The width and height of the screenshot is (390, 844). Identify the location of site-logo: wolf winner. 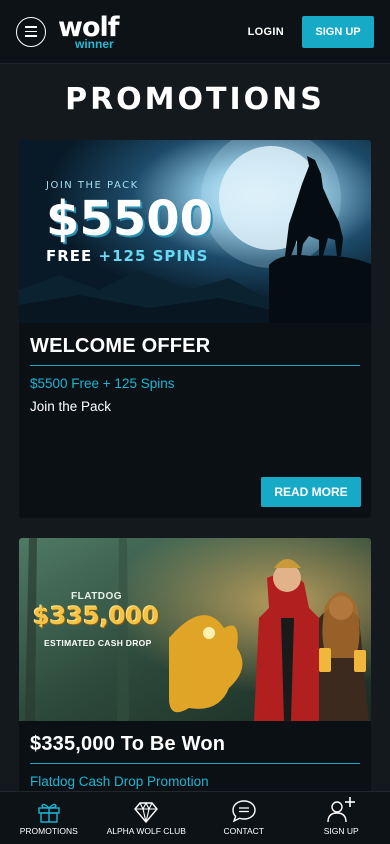
(88, 32).